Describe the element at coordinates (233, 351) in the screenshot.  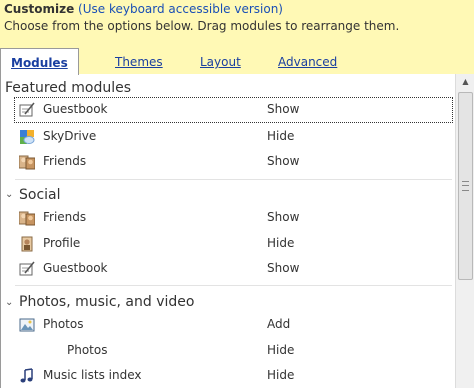
I see `module-row-photos-sub: Photos Hide` at that location.